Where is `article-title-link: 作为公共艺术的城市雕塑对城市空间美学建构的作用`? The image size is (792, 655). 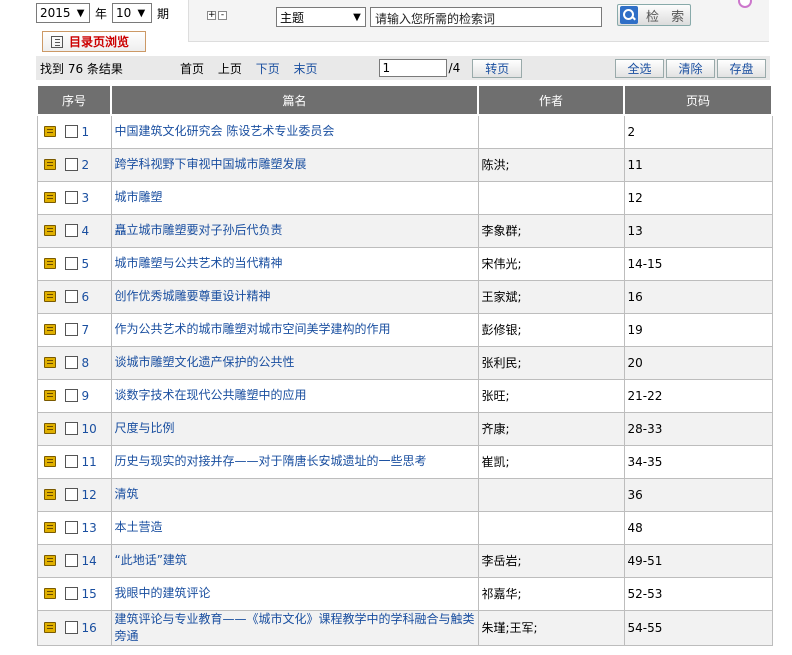 article-title-link: 作为公共艺术的城市雕塑对城市空间美学建构的作用 is located at coordinates (253, 329).